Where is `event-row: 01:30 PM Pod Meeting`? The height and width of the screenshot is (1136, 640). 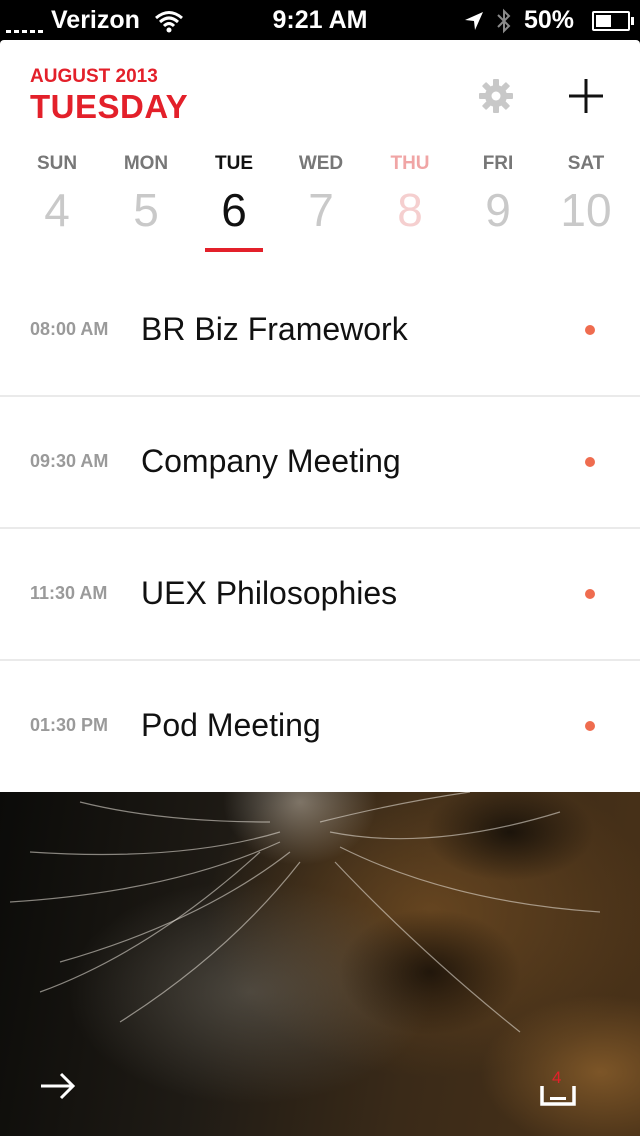 event-row: 01:30 PM Pod Meeting is located at coordinates (320, 725).